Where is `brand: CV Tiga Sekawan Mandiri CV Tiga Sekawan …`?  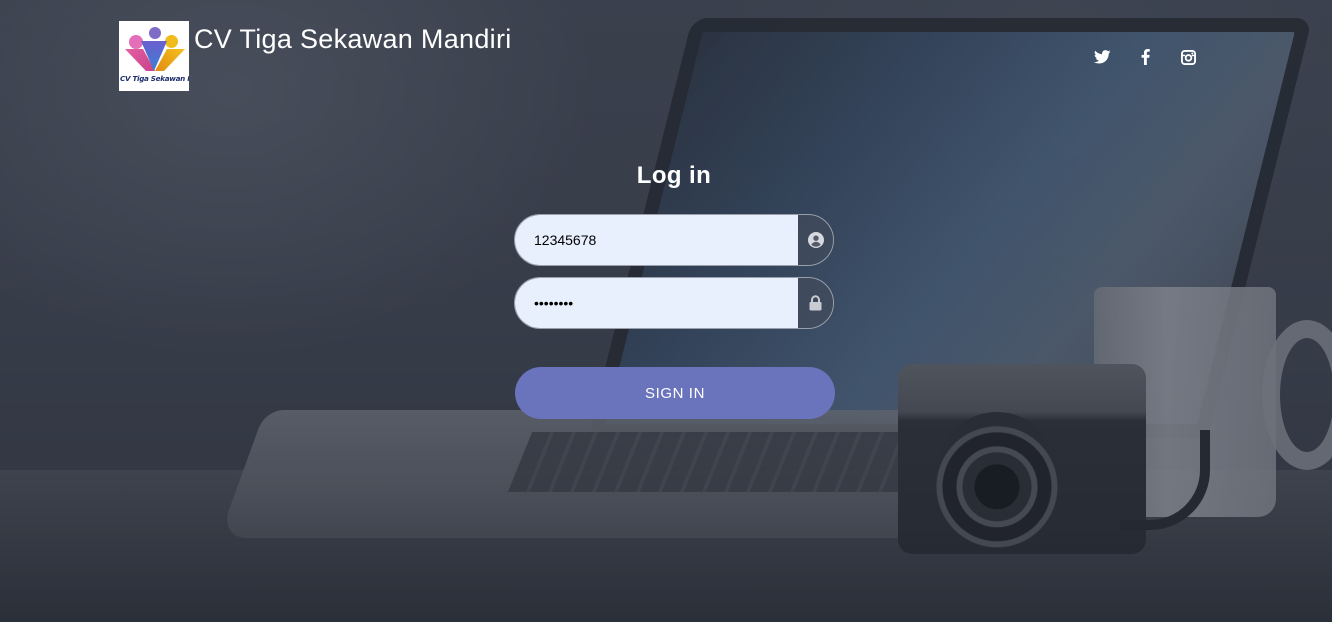
brand: CV Tiga Sekawan Mandiri CV Tiga Sekawan … is located at coordinates (315, 56).